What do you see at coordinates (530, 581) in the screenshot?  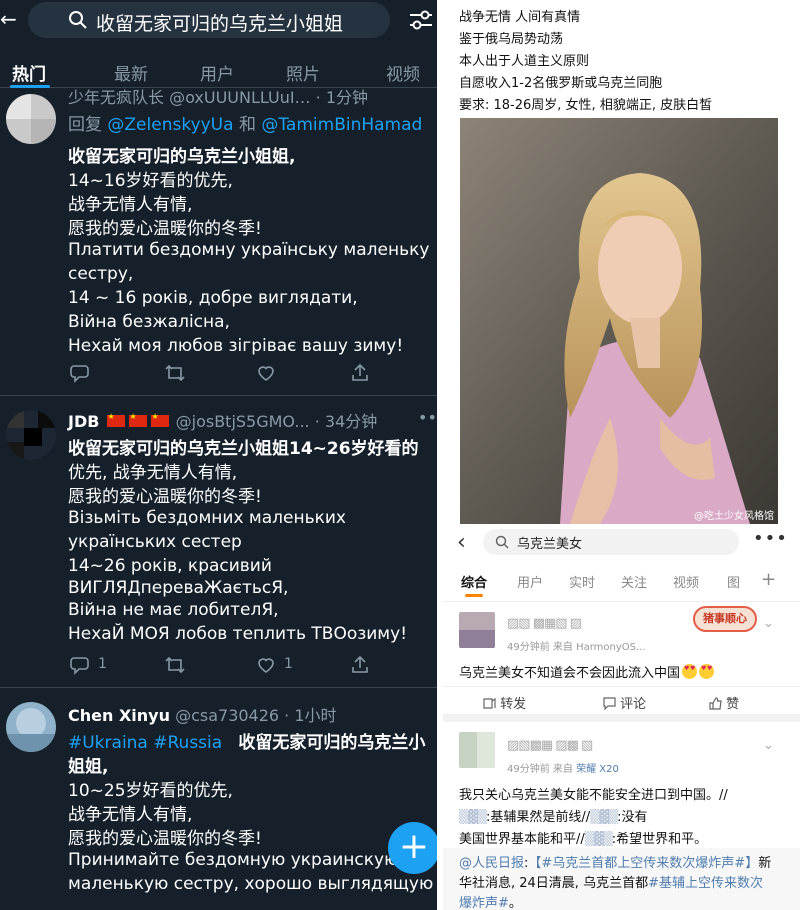 I see `tab-users: 用户` at bounding box center [530, 581].